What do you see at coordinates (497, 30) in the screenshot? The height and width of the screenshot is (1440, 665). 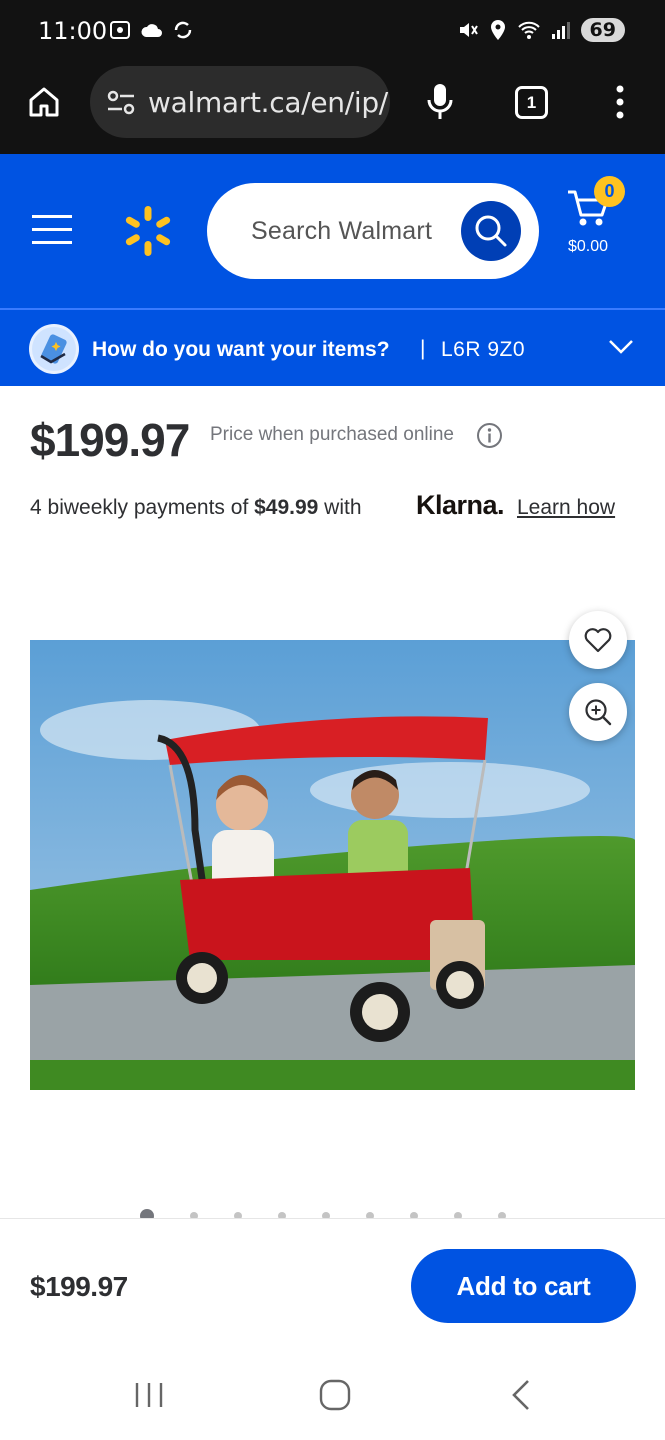 I see `location-icon` at bounding box center [497, 30].